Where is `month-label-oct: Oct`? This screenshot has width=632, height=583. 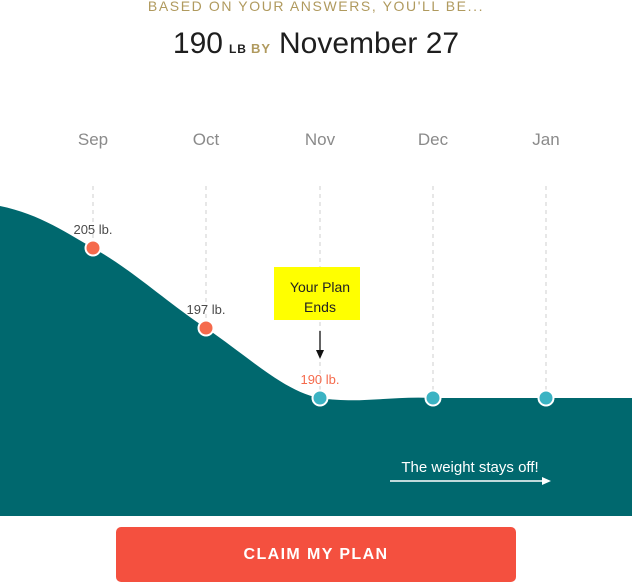
month-label-oct: Oct is located at coordinates (206, 139).